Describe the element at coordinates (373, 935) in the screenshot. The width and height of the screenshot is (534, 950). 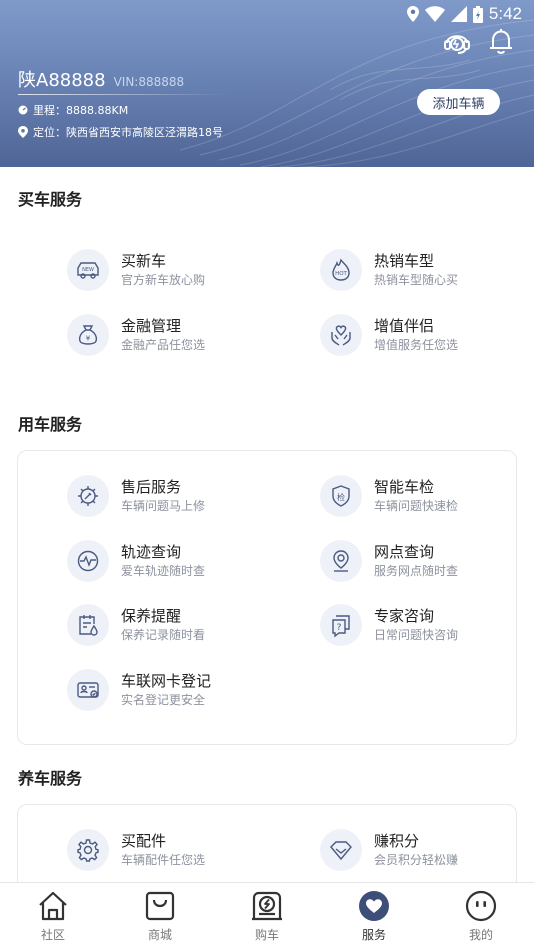
I see `nav-label: 服务` at that location.